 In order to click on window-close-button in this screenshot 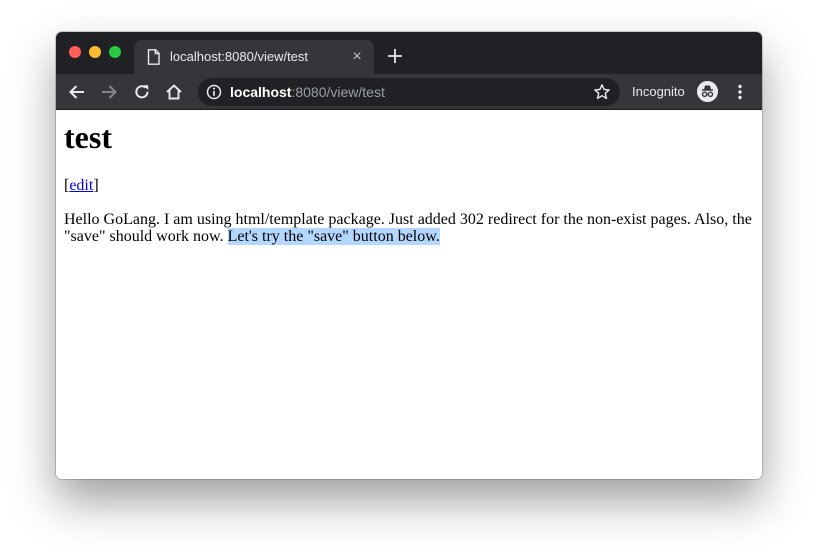, I will do `click(75, 52)`.